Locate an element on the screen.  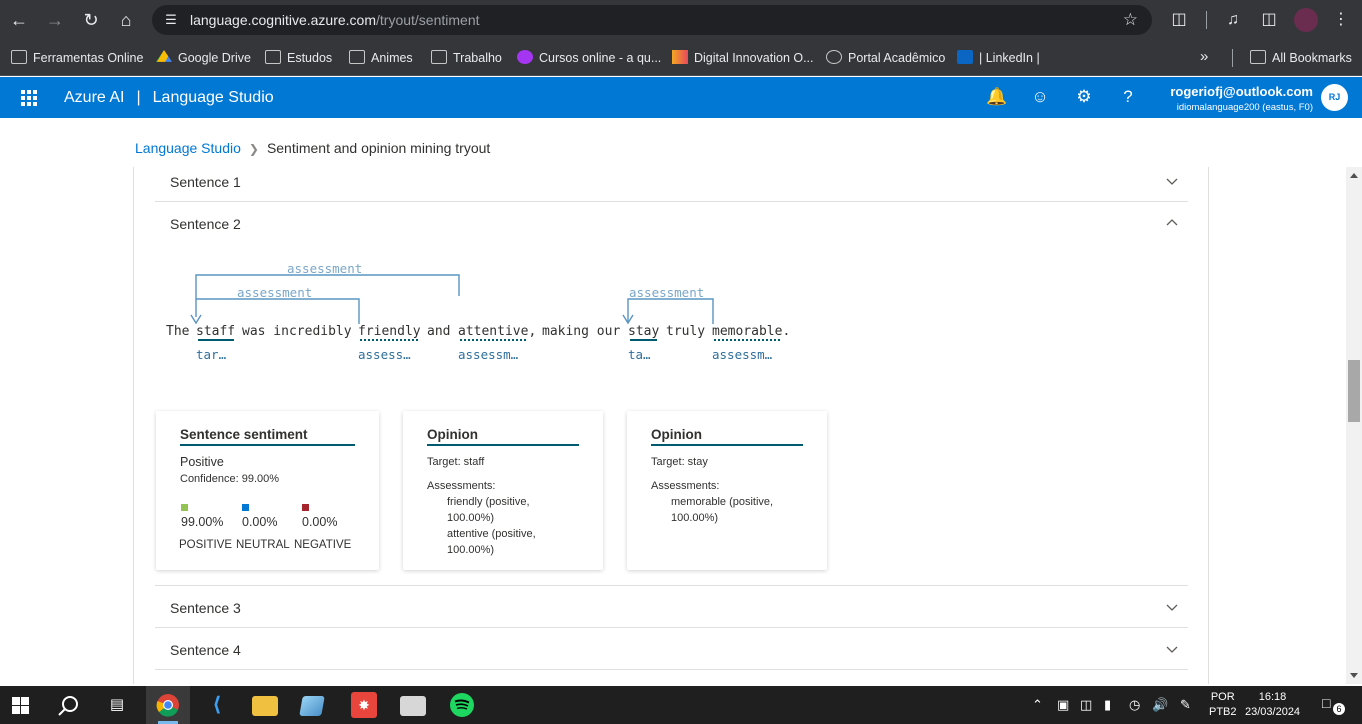
tray-app-icon: ▣ is located at coordinates (1063, 705).